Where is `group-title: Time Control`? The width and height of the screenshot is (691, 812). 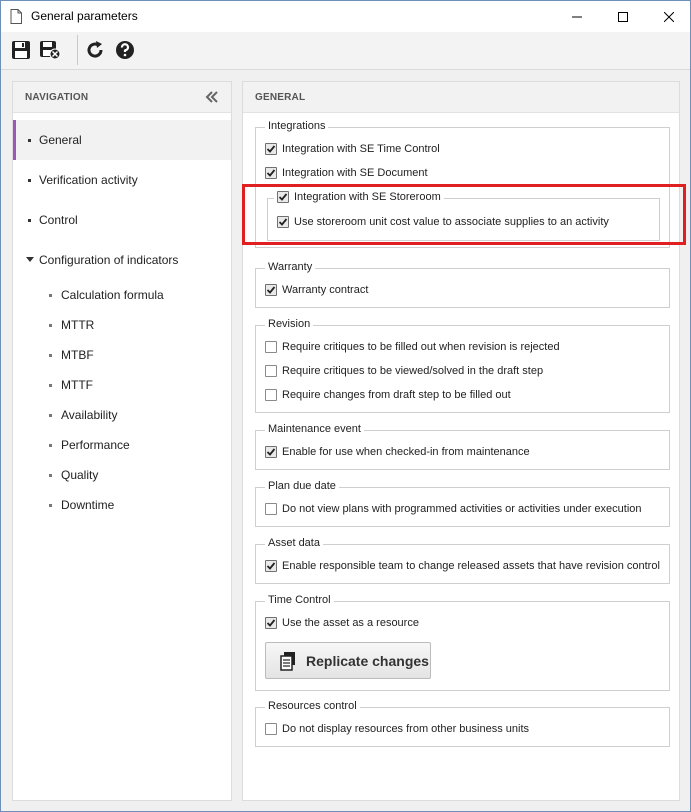
group-title: Time Control is located at coordinates (299, 600).